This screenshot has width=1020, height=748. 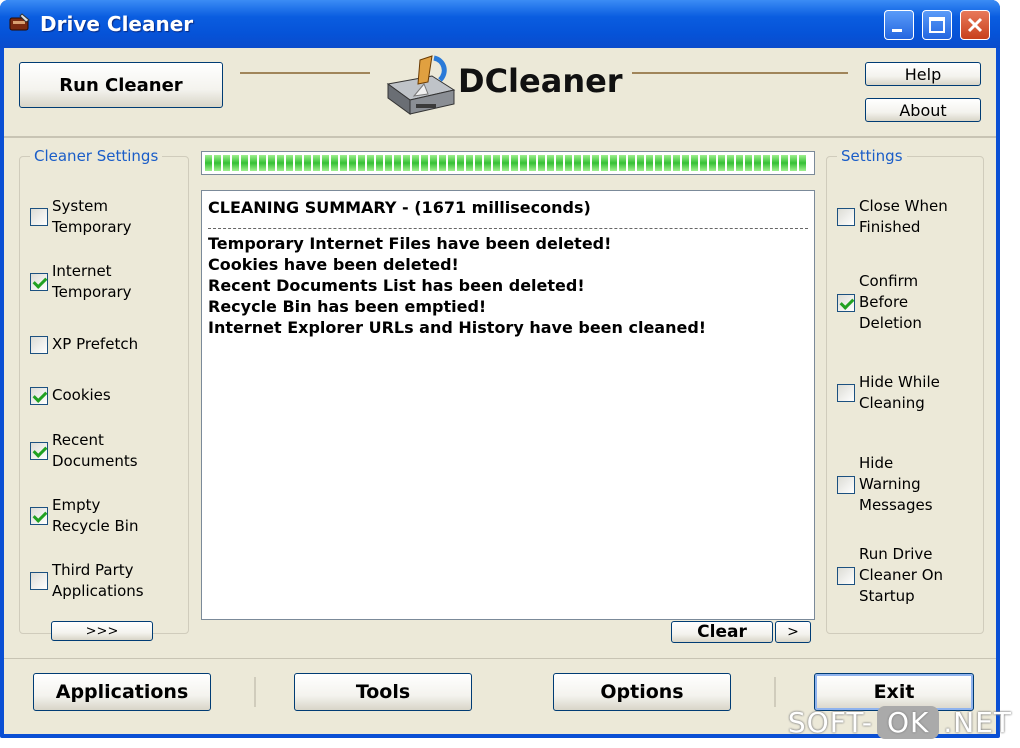 I want to click on log-line: Recycle Bin has been emptied!, so click(x=347, y=306).